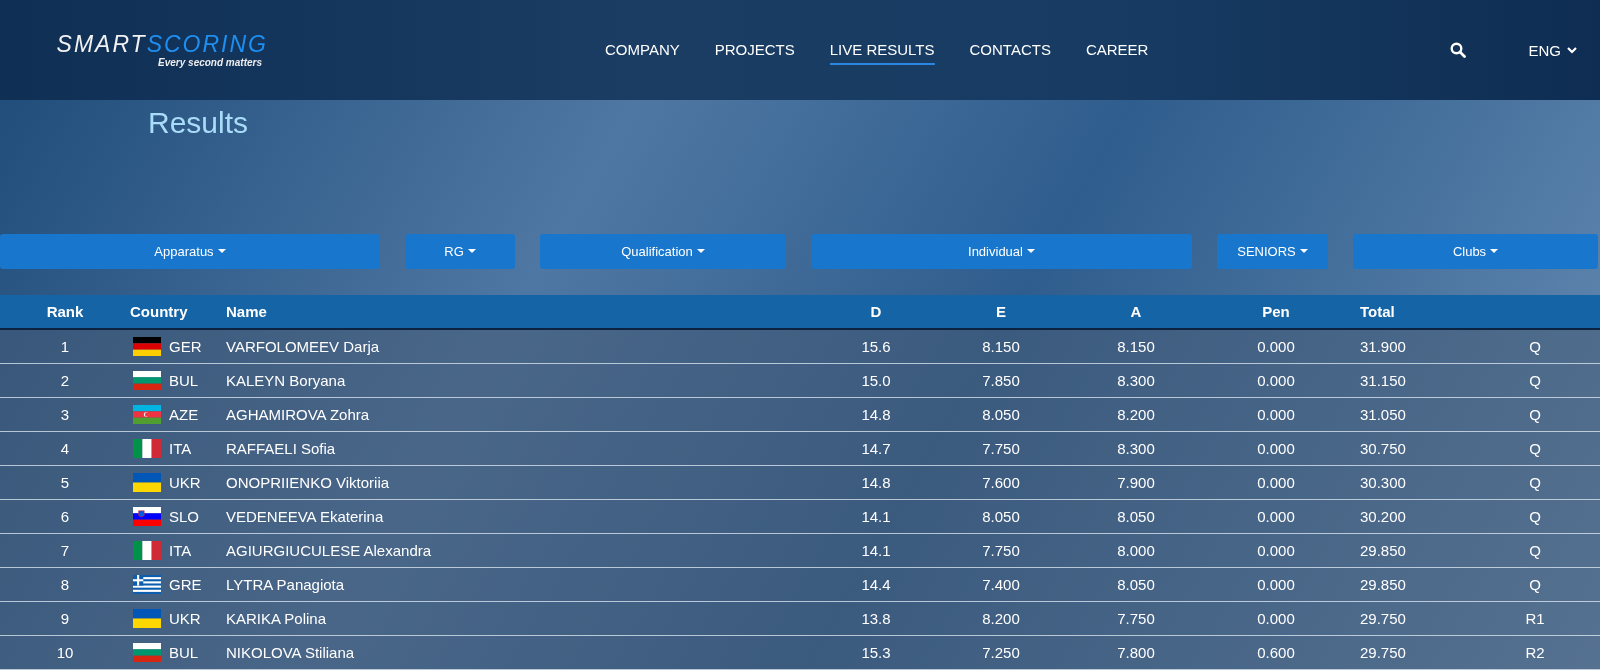  Describe the element at coordinates (1383, 482) in the screenshot. I see `total-cell-text: 30.300` at that location.